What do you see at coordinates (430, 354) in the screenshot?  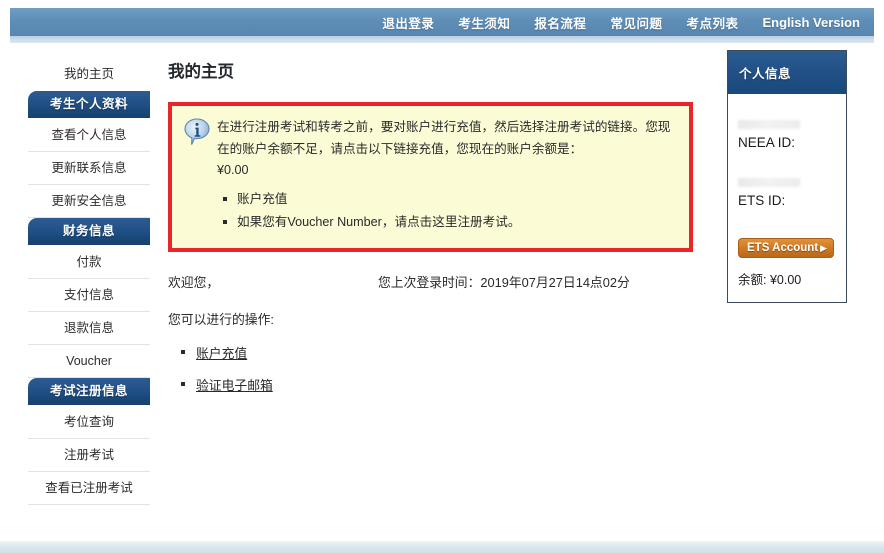 I see `list-item: 账户充值` at bounding box center [430, 354].